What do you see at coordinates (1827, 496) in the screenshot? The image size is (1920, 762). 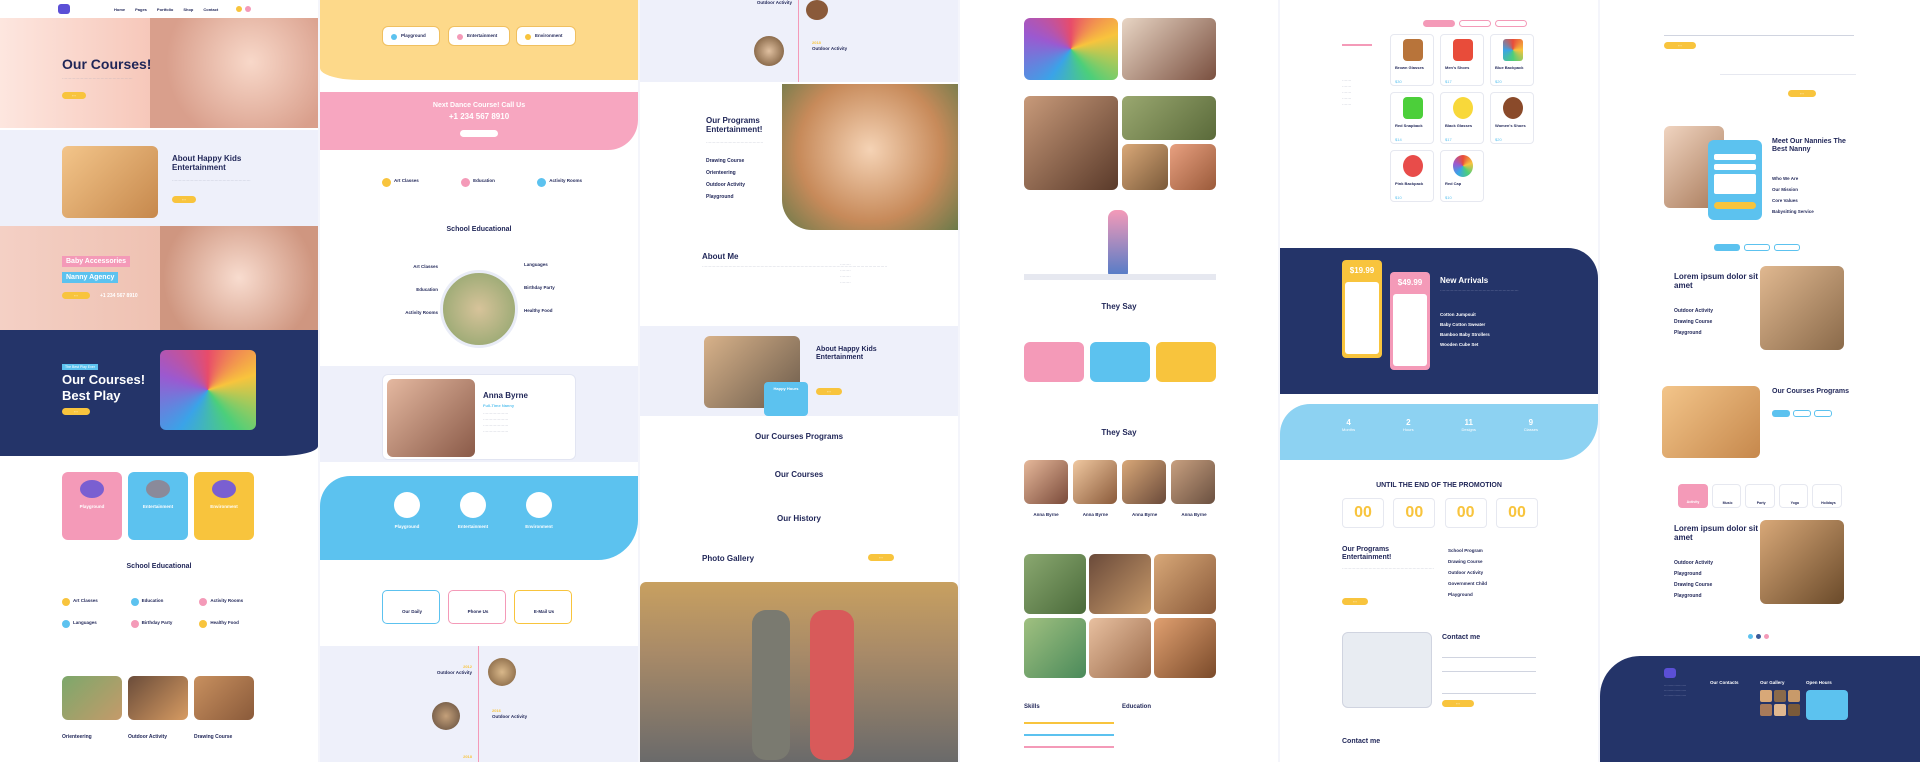 I see `icon-tab-holidays: Holidays` at bounding box center [1827, 496].